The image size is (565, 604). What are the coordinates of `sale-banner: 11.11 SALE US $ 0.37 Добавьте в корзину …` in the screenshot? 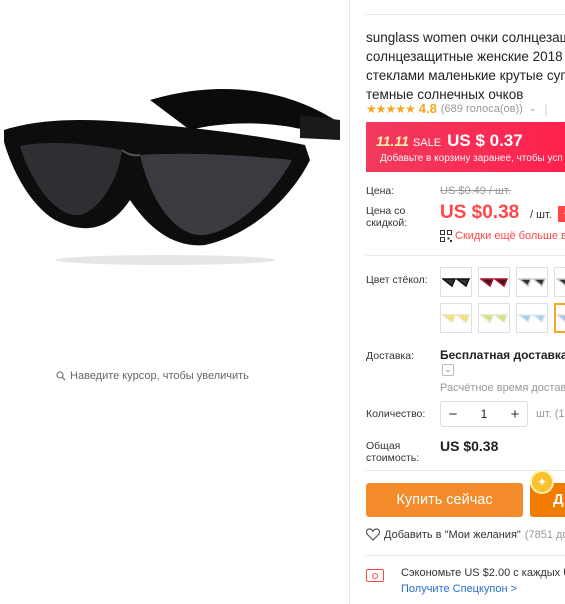 It's located at (465, 147).